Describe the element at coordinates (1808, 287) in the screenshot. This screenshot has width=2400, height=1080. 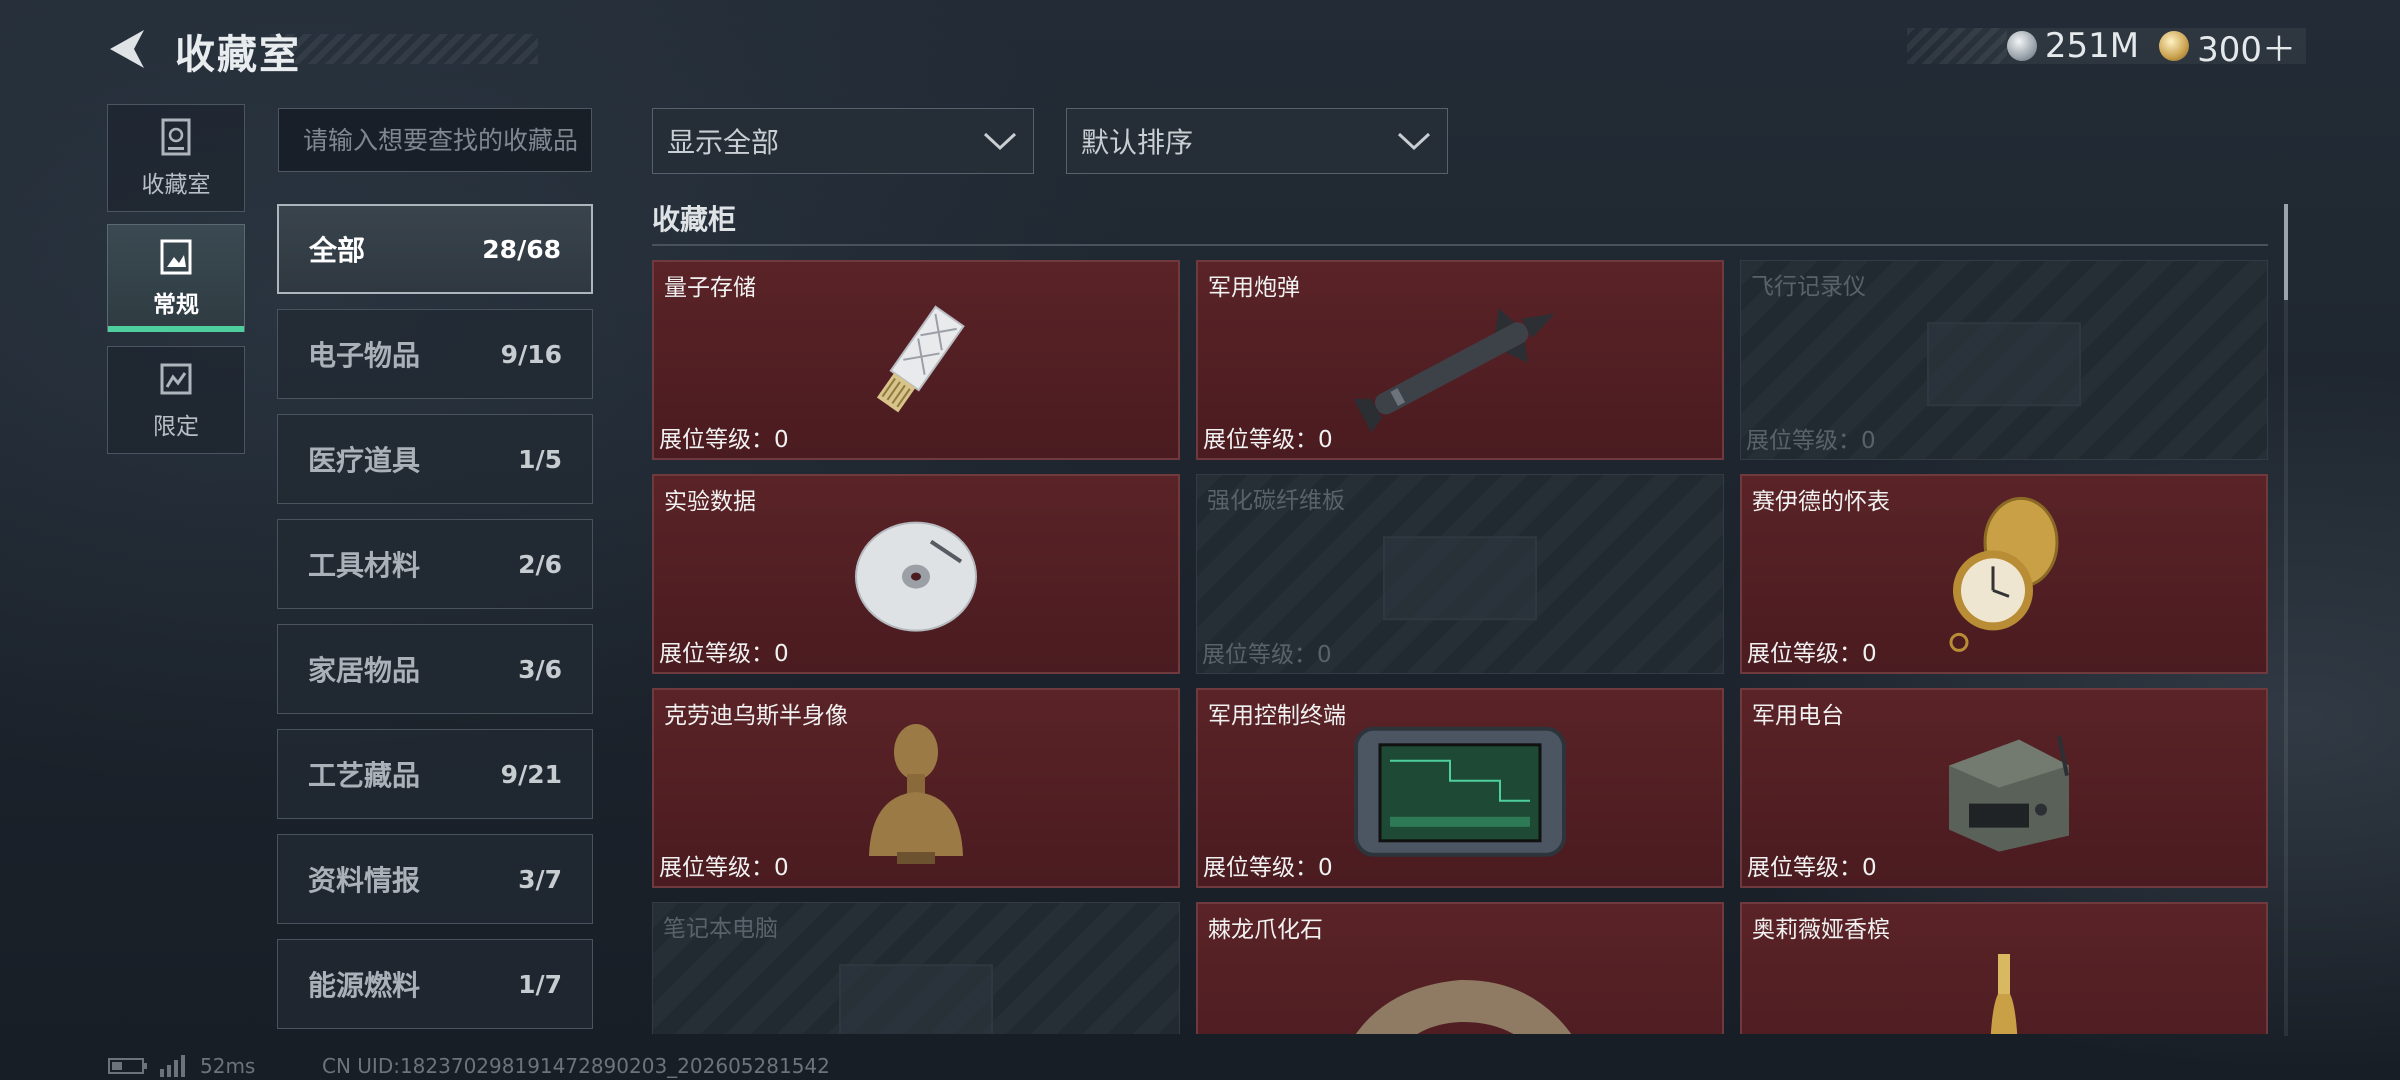
I see `item-name: 飞行记录仪` at that location.